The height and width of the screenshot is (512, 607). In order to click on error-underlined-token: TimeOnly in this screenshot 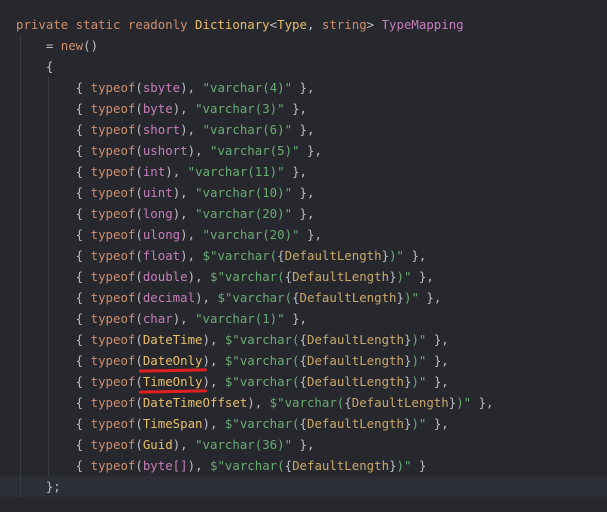, I will do `click(173, 381)`.